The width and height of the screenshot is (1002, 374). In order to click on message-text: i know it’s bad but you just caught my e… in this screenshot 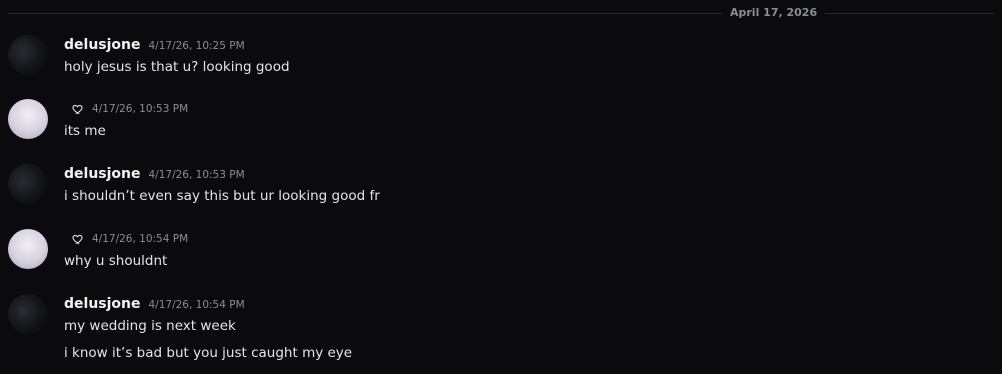, I will do `click(208, 353)`.